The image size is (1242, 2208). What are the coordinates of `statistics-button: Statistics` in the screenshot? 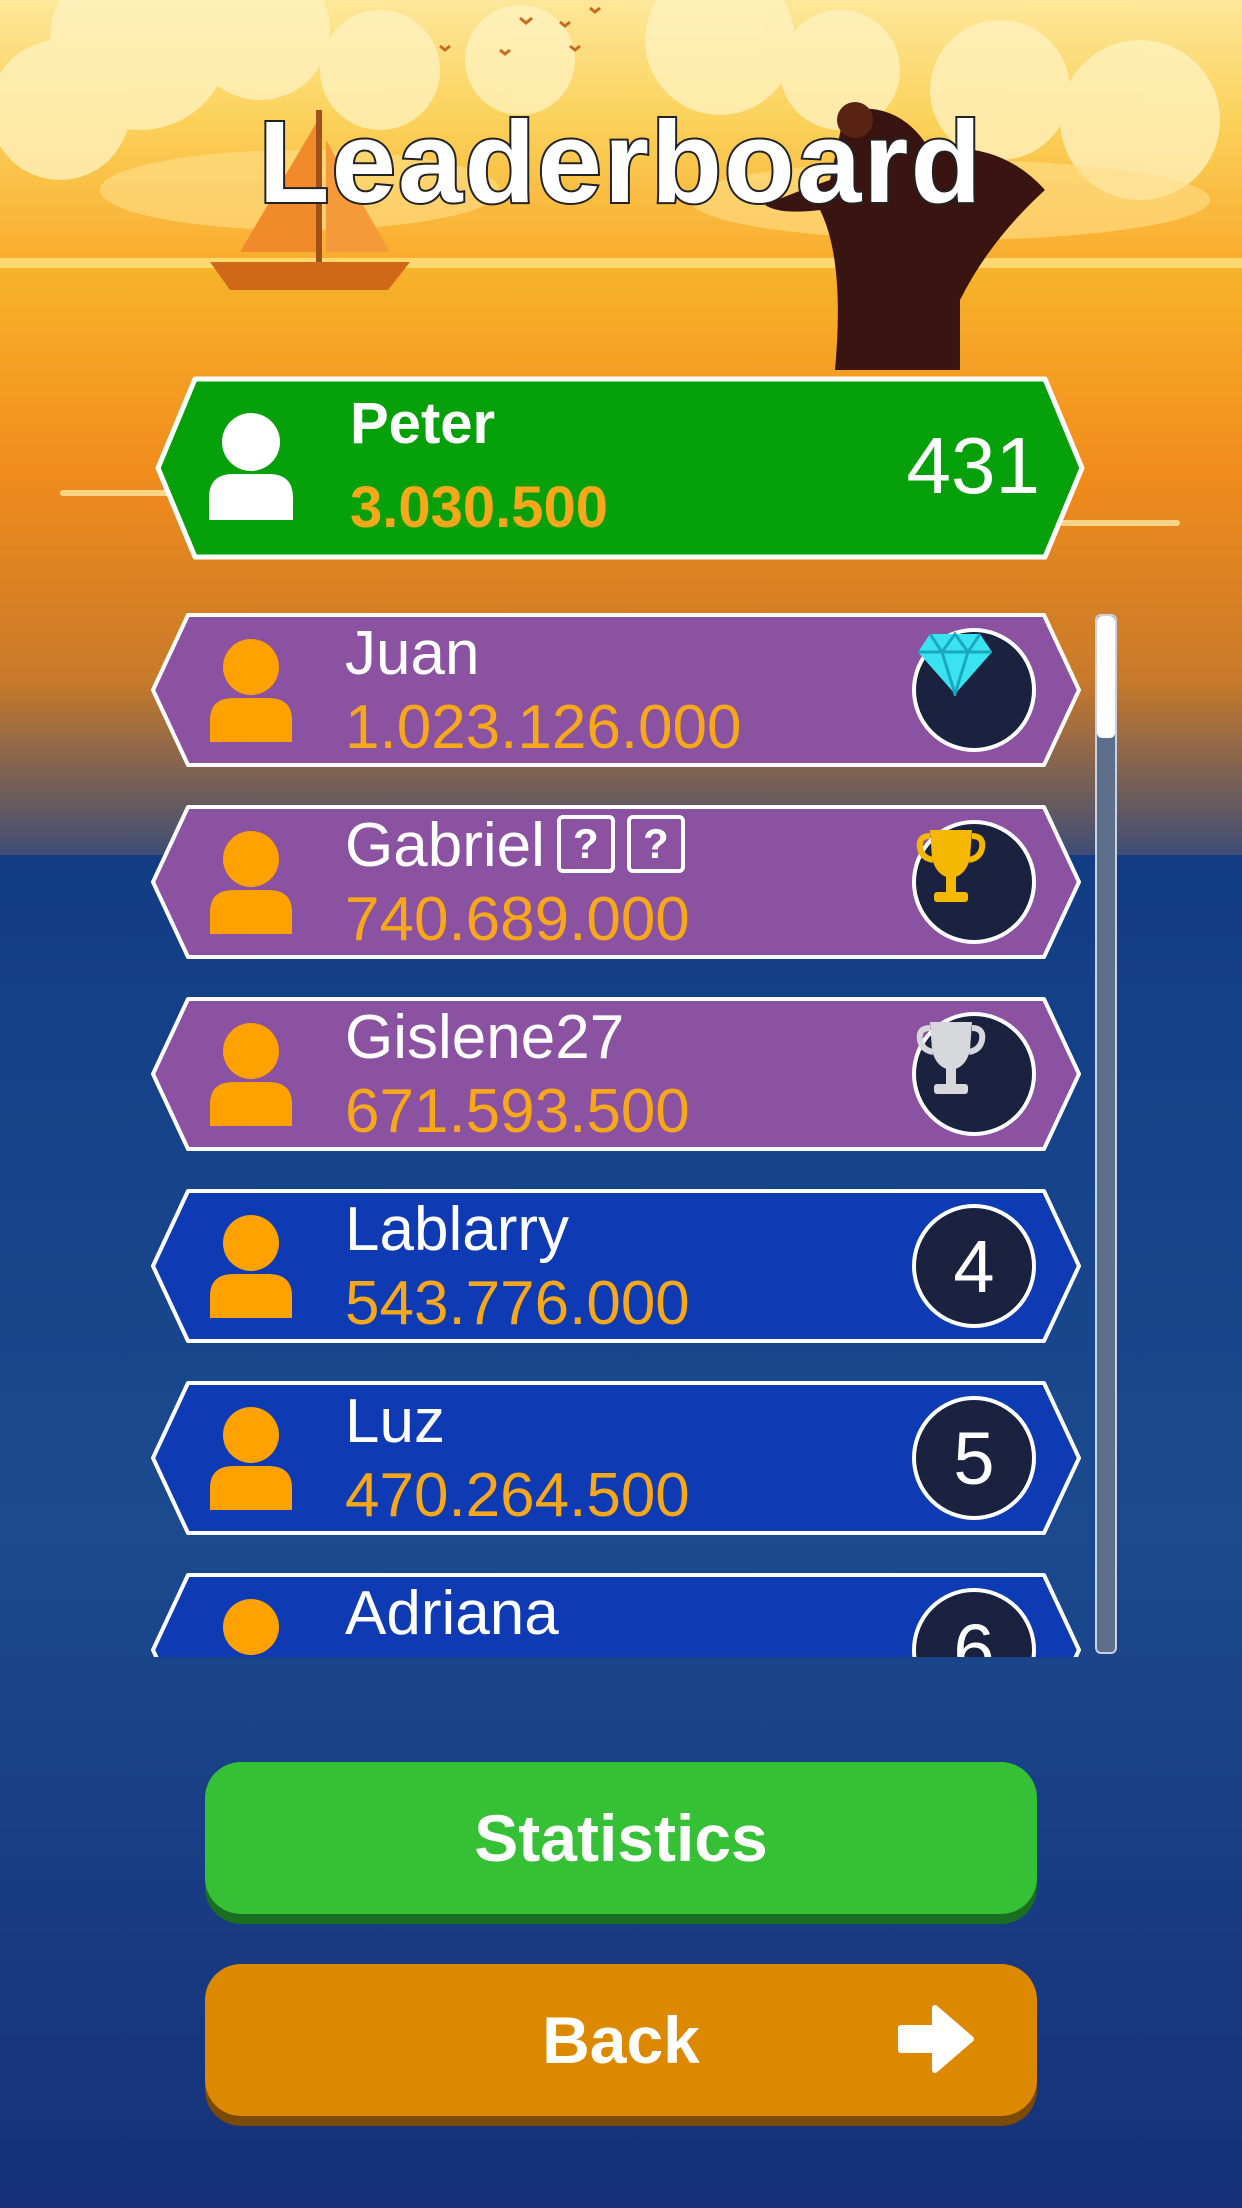 It's located at (621, 1838).